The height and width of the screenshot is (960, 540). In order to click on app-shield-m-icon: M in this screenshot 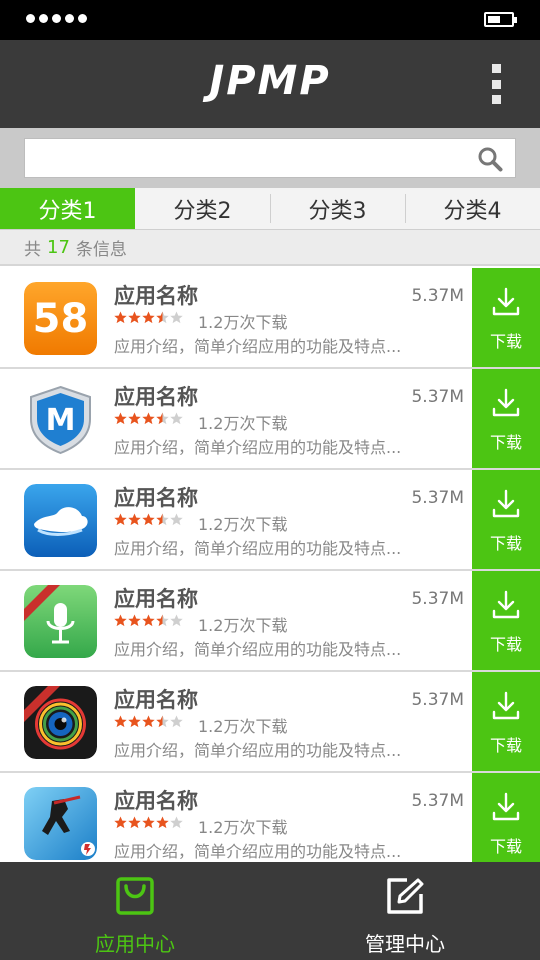, I will do `click(60, 419)`.